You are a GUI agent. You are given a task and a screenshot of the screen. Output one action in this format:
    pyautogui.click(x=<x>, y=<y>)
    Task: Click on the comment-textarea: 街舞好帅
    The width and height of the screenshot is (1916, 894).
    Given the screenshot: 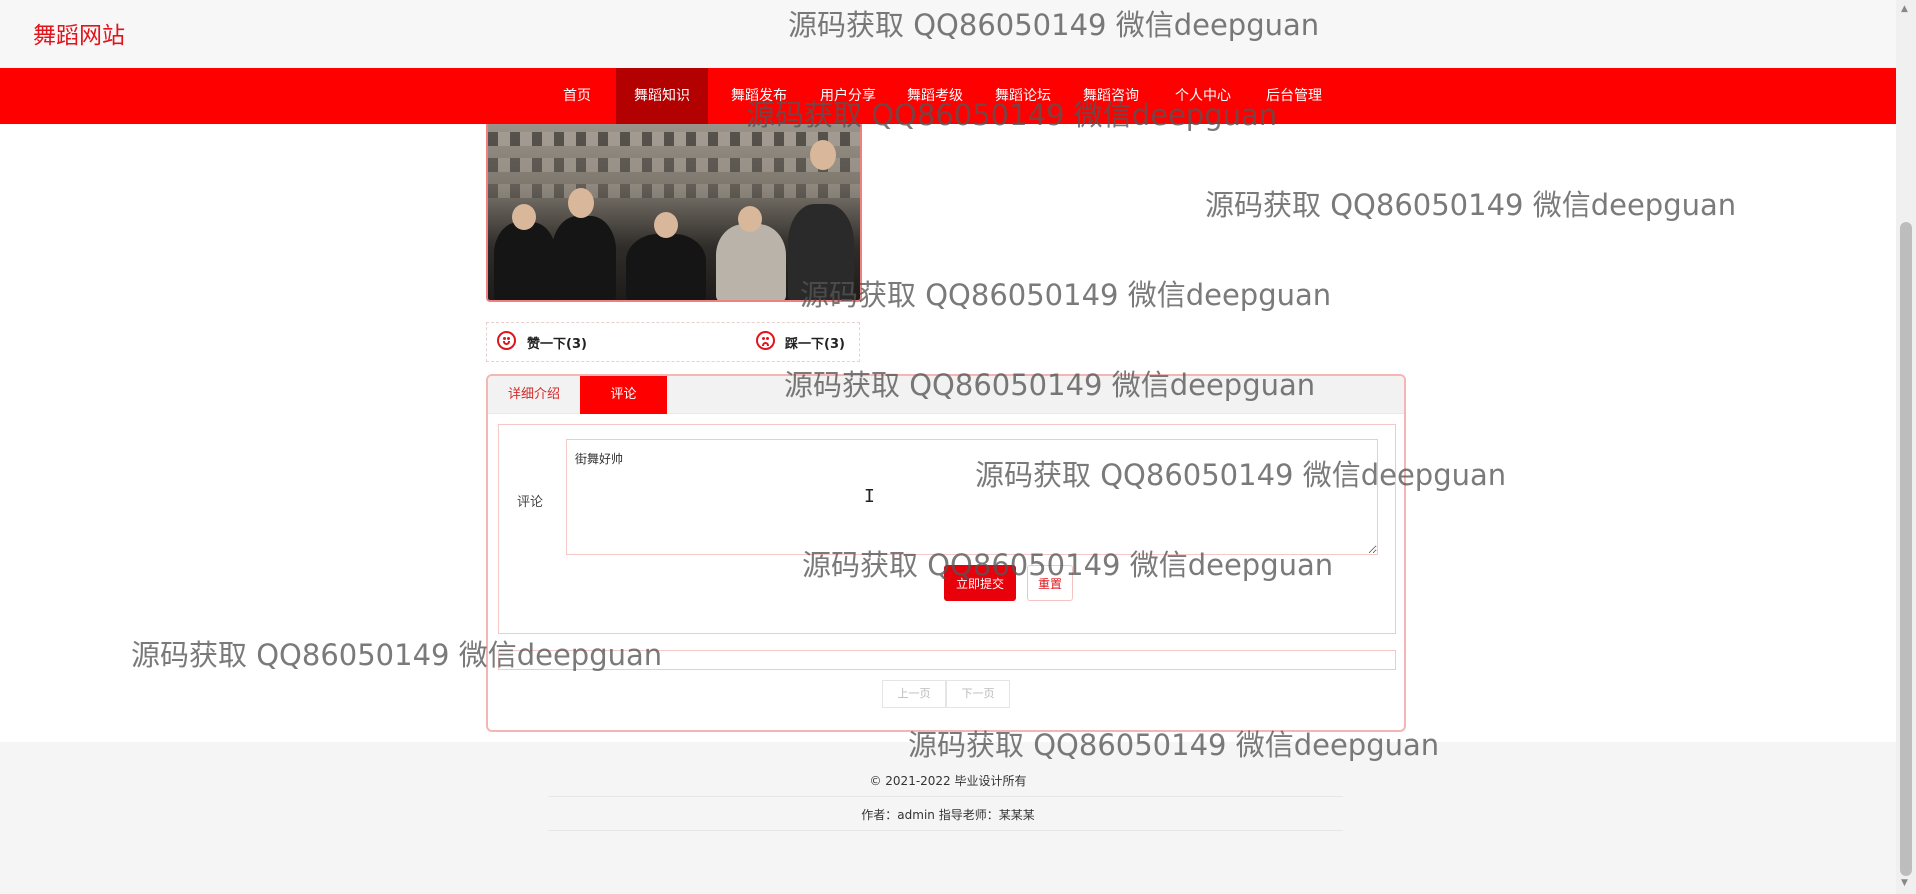 What is the action you would take?
    pyautogui.click(x=972, y=497)
    